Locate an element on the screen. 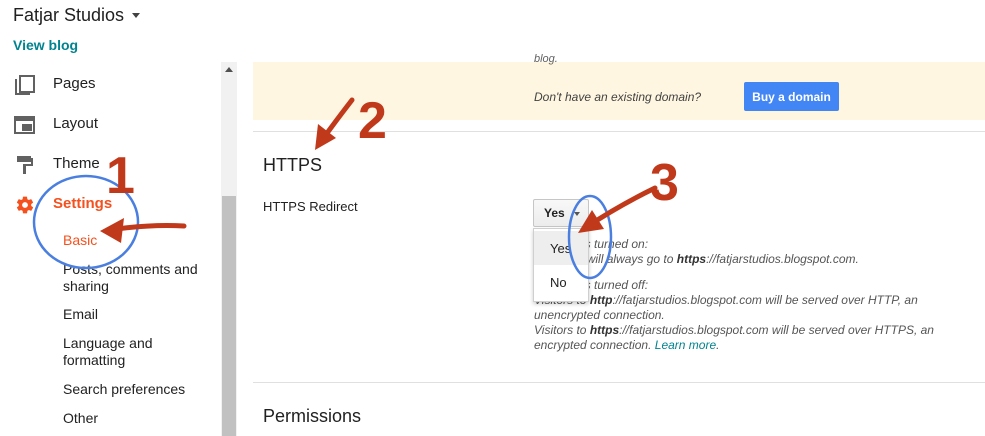 The image size is (985, 436). settings-sub-other: Other is located at coordinates (138, 418).